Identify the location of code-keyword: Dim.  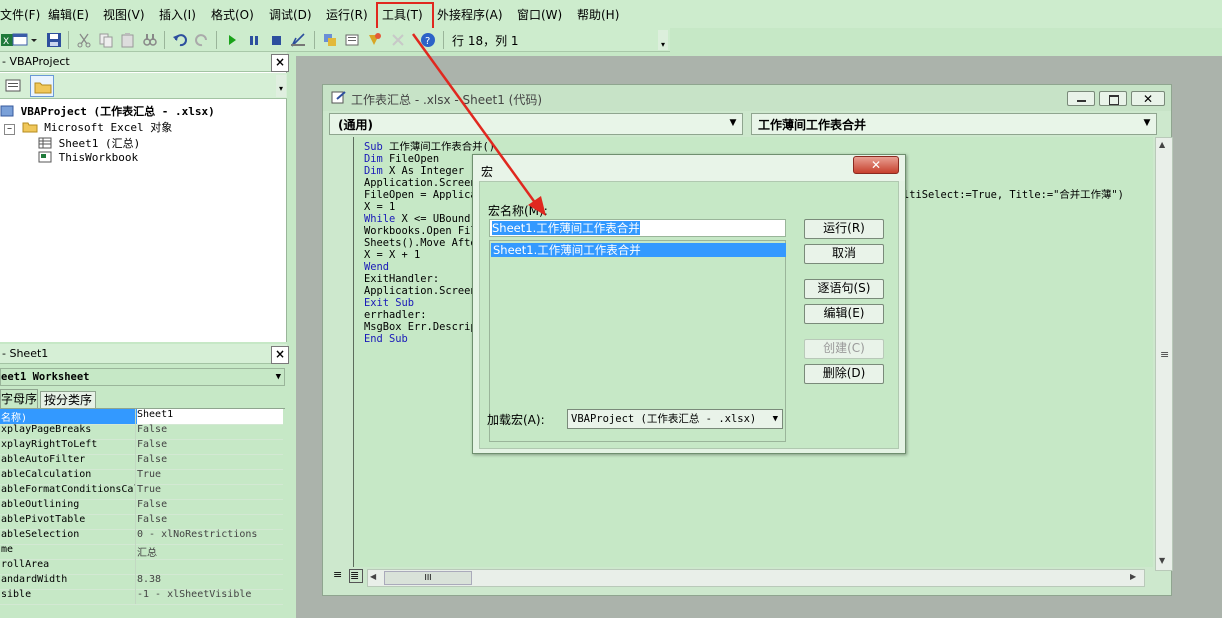
(373, 171).